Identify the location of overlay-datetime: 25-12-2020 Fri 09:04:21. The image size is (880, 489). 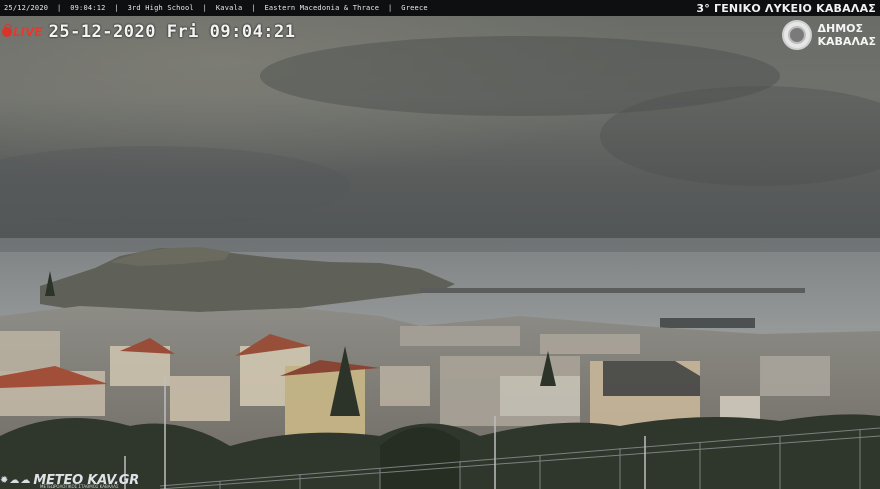
(172, 32).